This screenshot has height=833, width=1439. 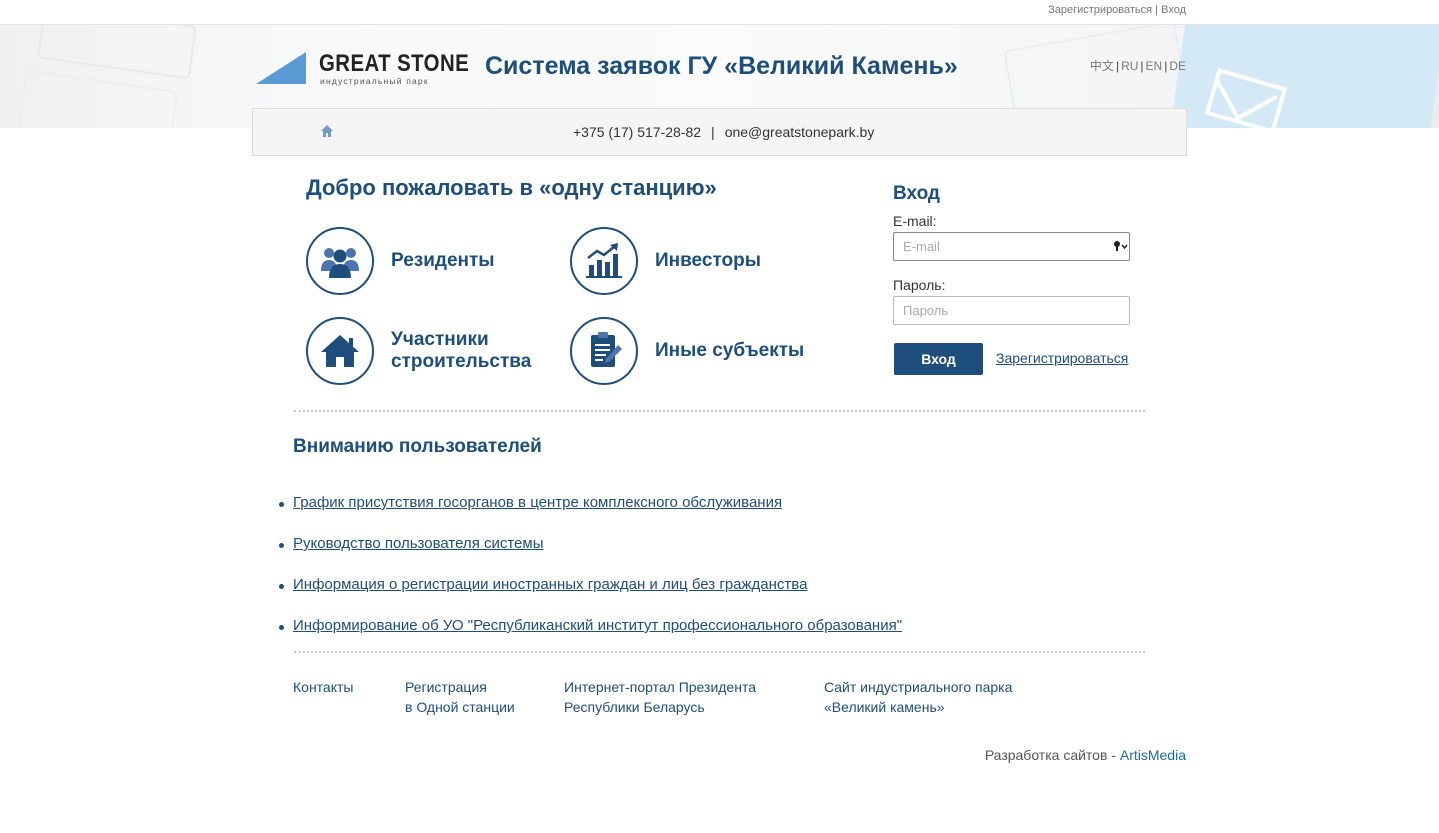 What do you see at coordinates (637, 132) in the screenshot?
I see `contact-phone: +375 (17) 517-28-82` at bounding box center [637, 132].